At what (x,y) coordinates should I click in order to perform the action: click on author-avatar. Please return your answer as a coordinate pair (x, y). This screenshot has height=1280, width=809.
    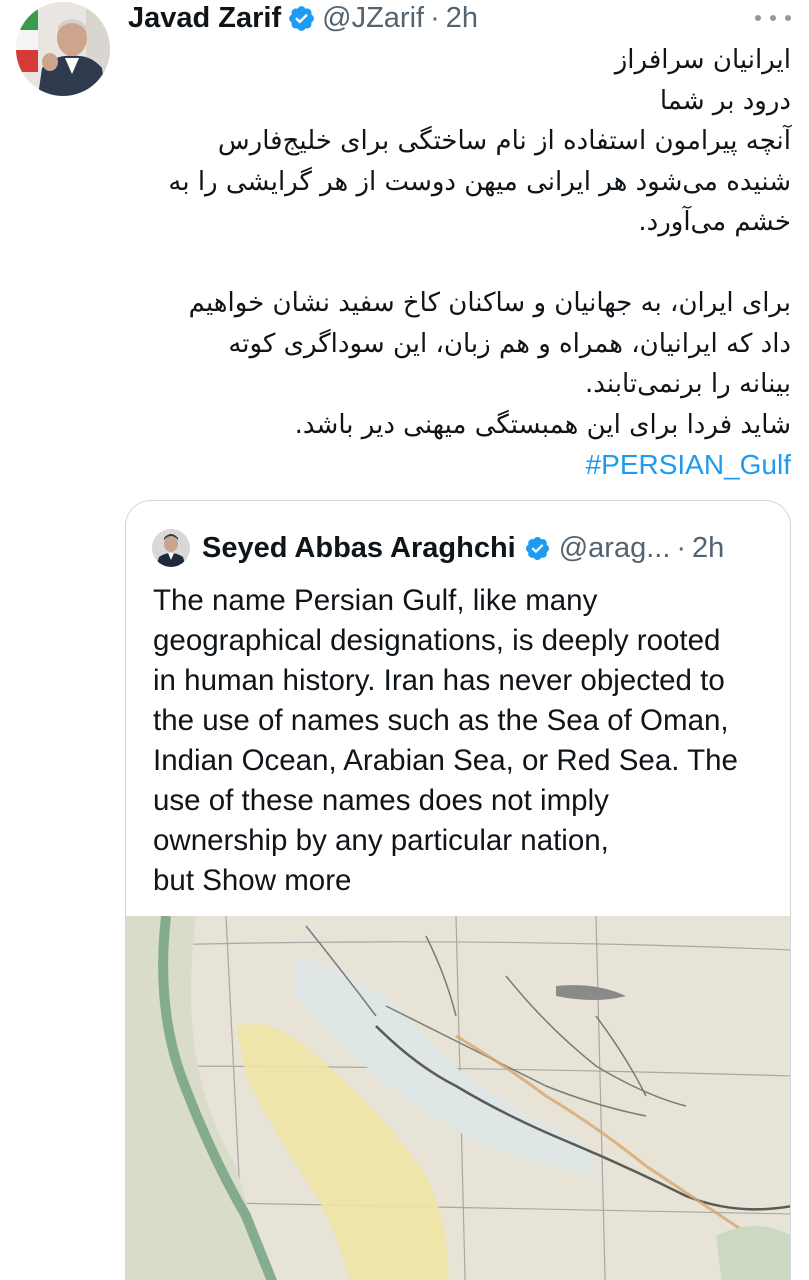
    Looking at the image, I should click on (63, 49).